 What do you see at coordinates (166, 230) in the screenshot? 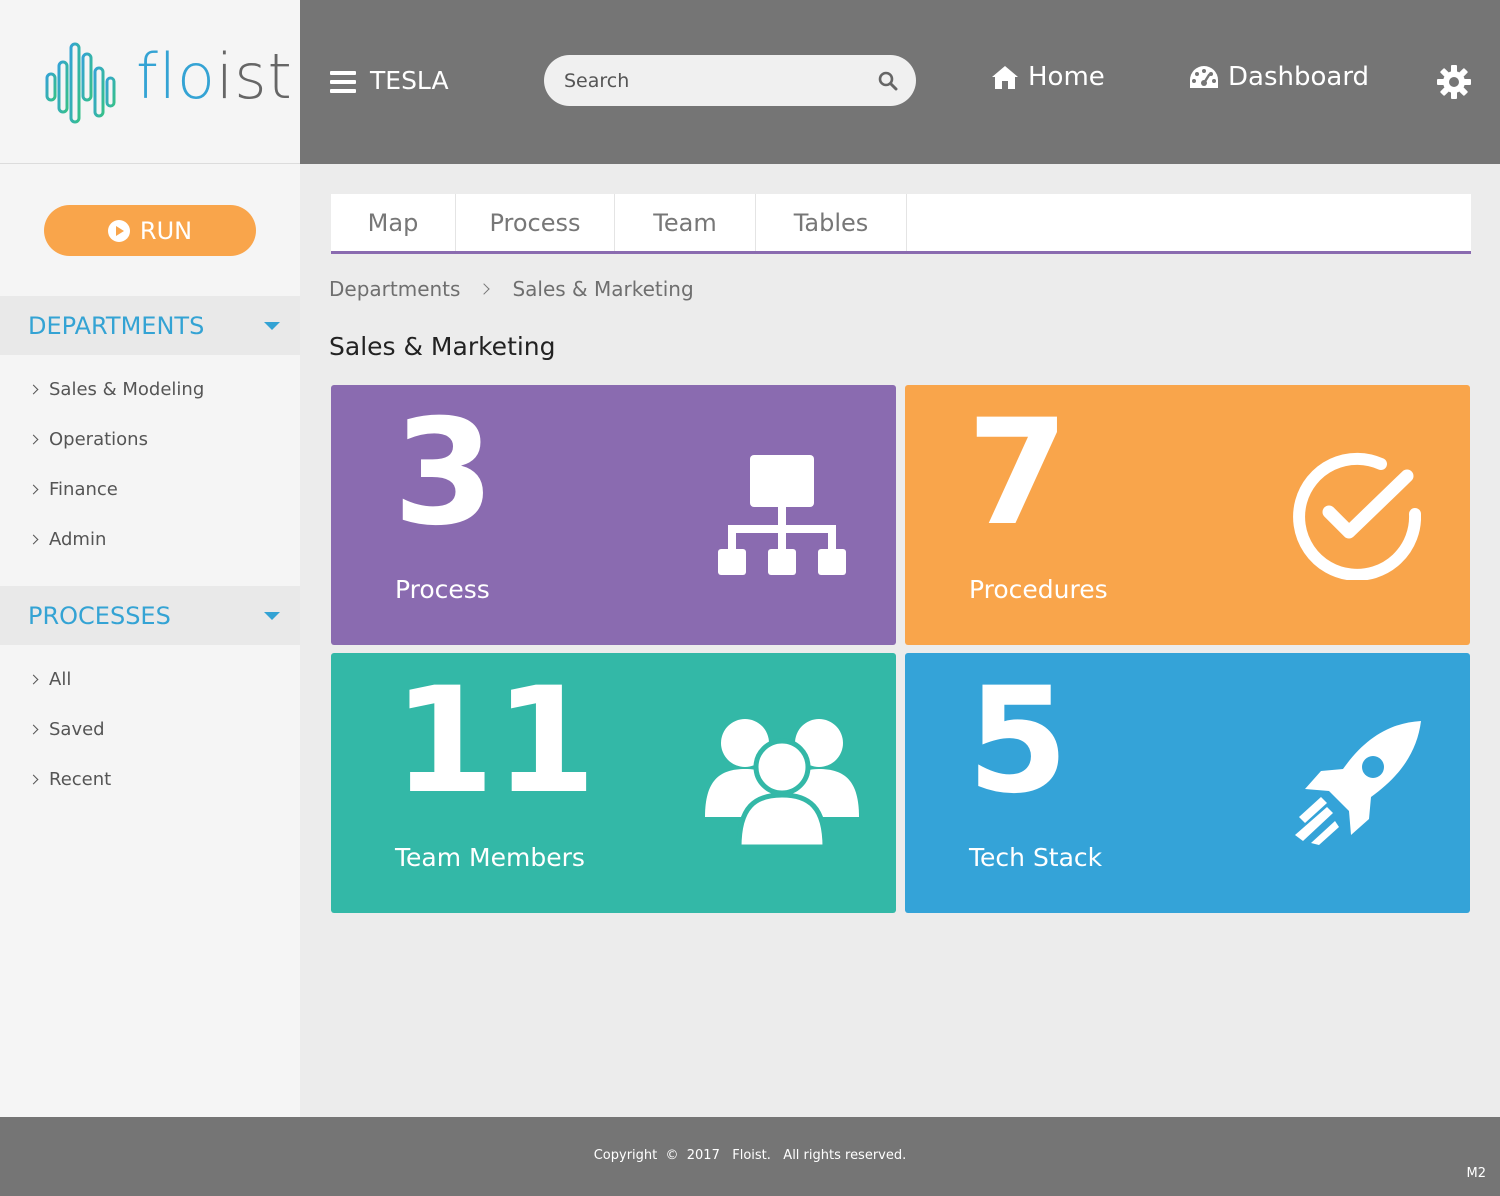
I see `run-button-label: RUN` at bounding box center [166, 230].